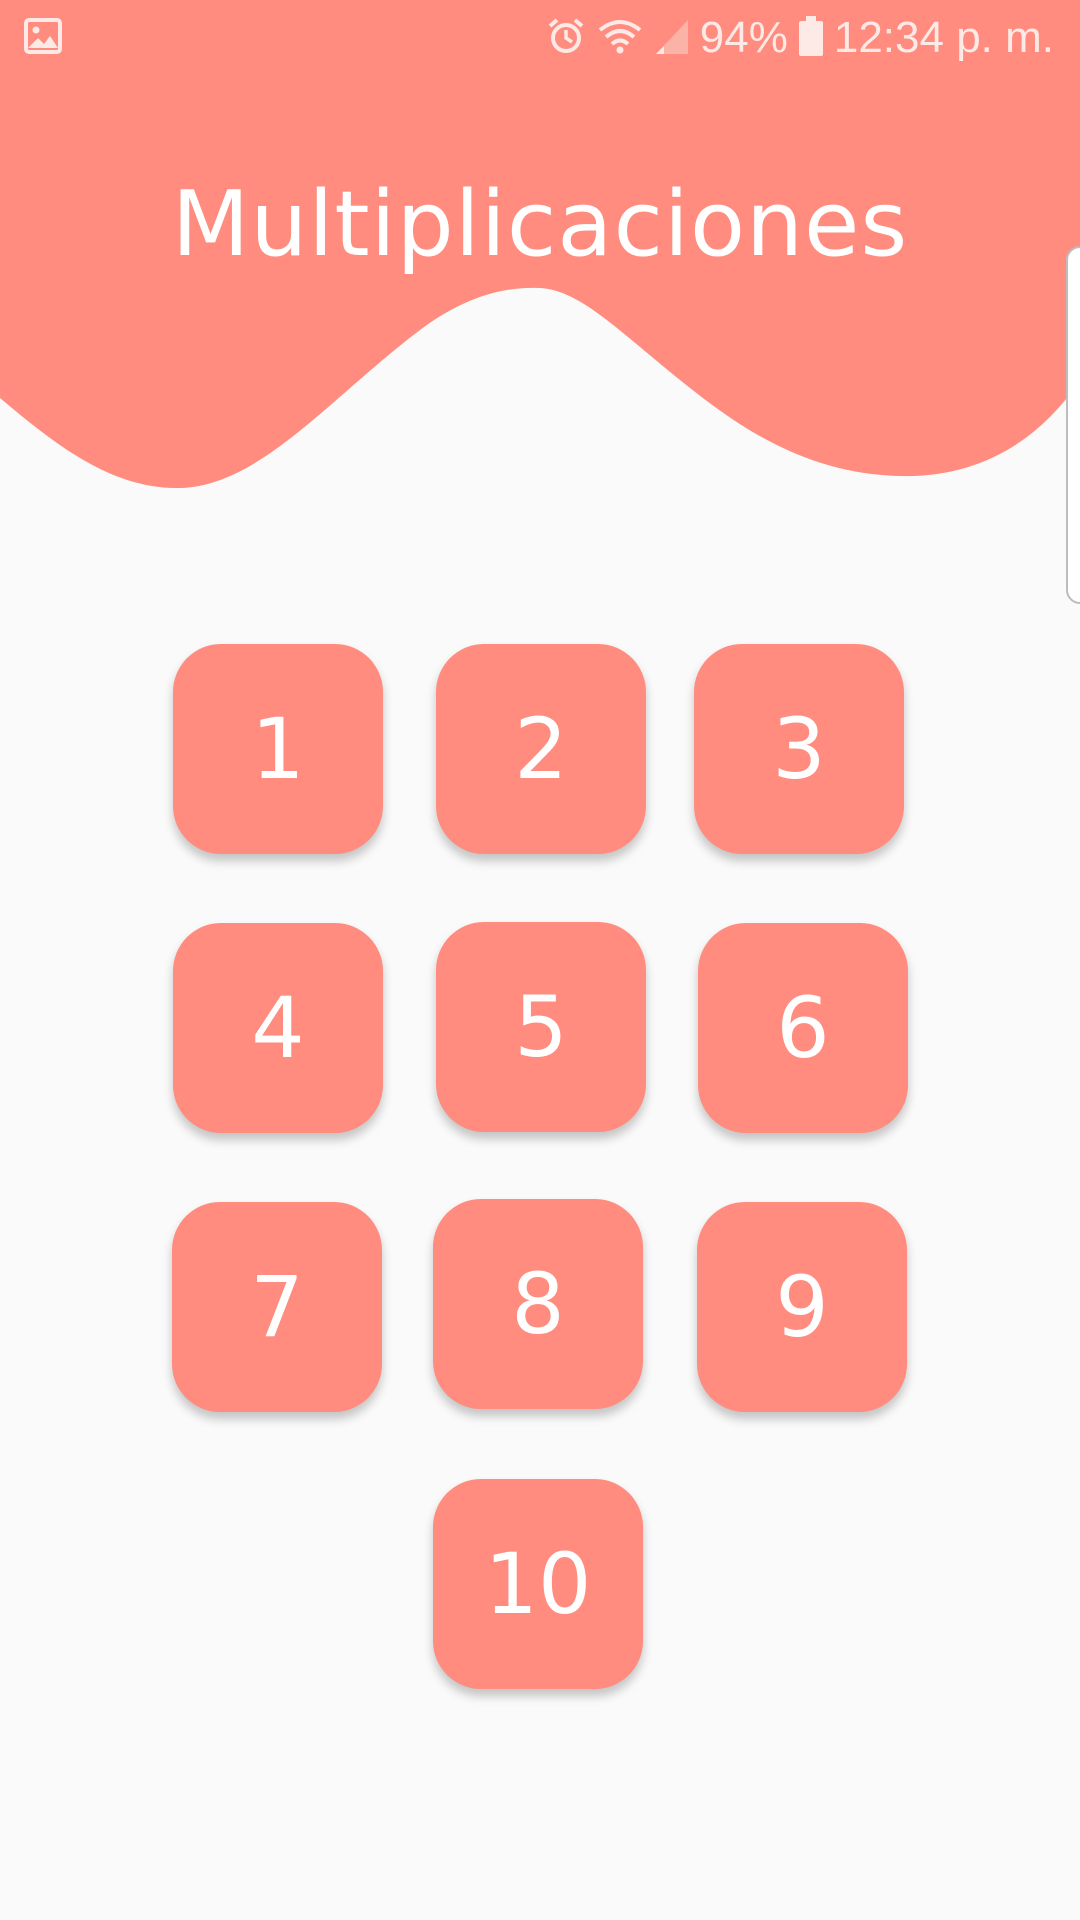 This screenshot has width=1080, height=1920. Describe the element at coordinates (811, 38) in the screenshot. I see `battery-icon` at that location.